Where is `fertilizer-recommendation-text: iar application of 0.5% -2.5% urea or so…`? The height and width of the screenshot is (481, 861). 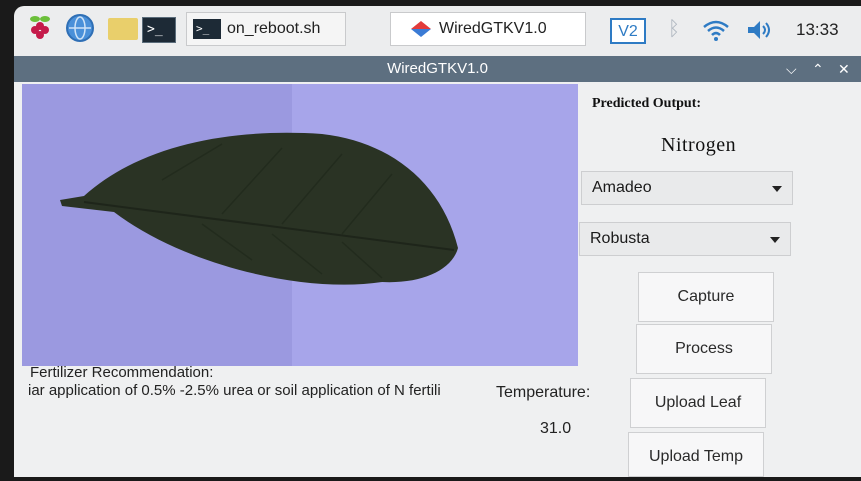
fertilizer-recommendation-text: iar application of 0.5% -2.5% urea or so… is located at coordinates (234, 390).